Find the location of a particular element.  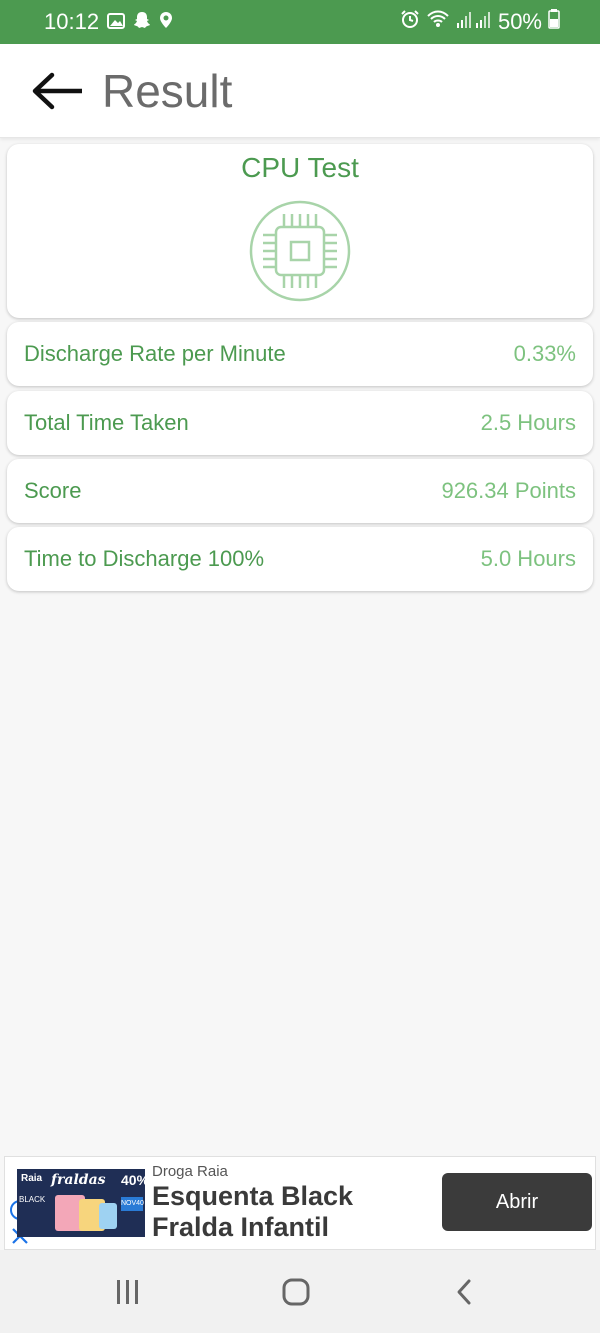

home-icon is located at coordinates (296, 1292).